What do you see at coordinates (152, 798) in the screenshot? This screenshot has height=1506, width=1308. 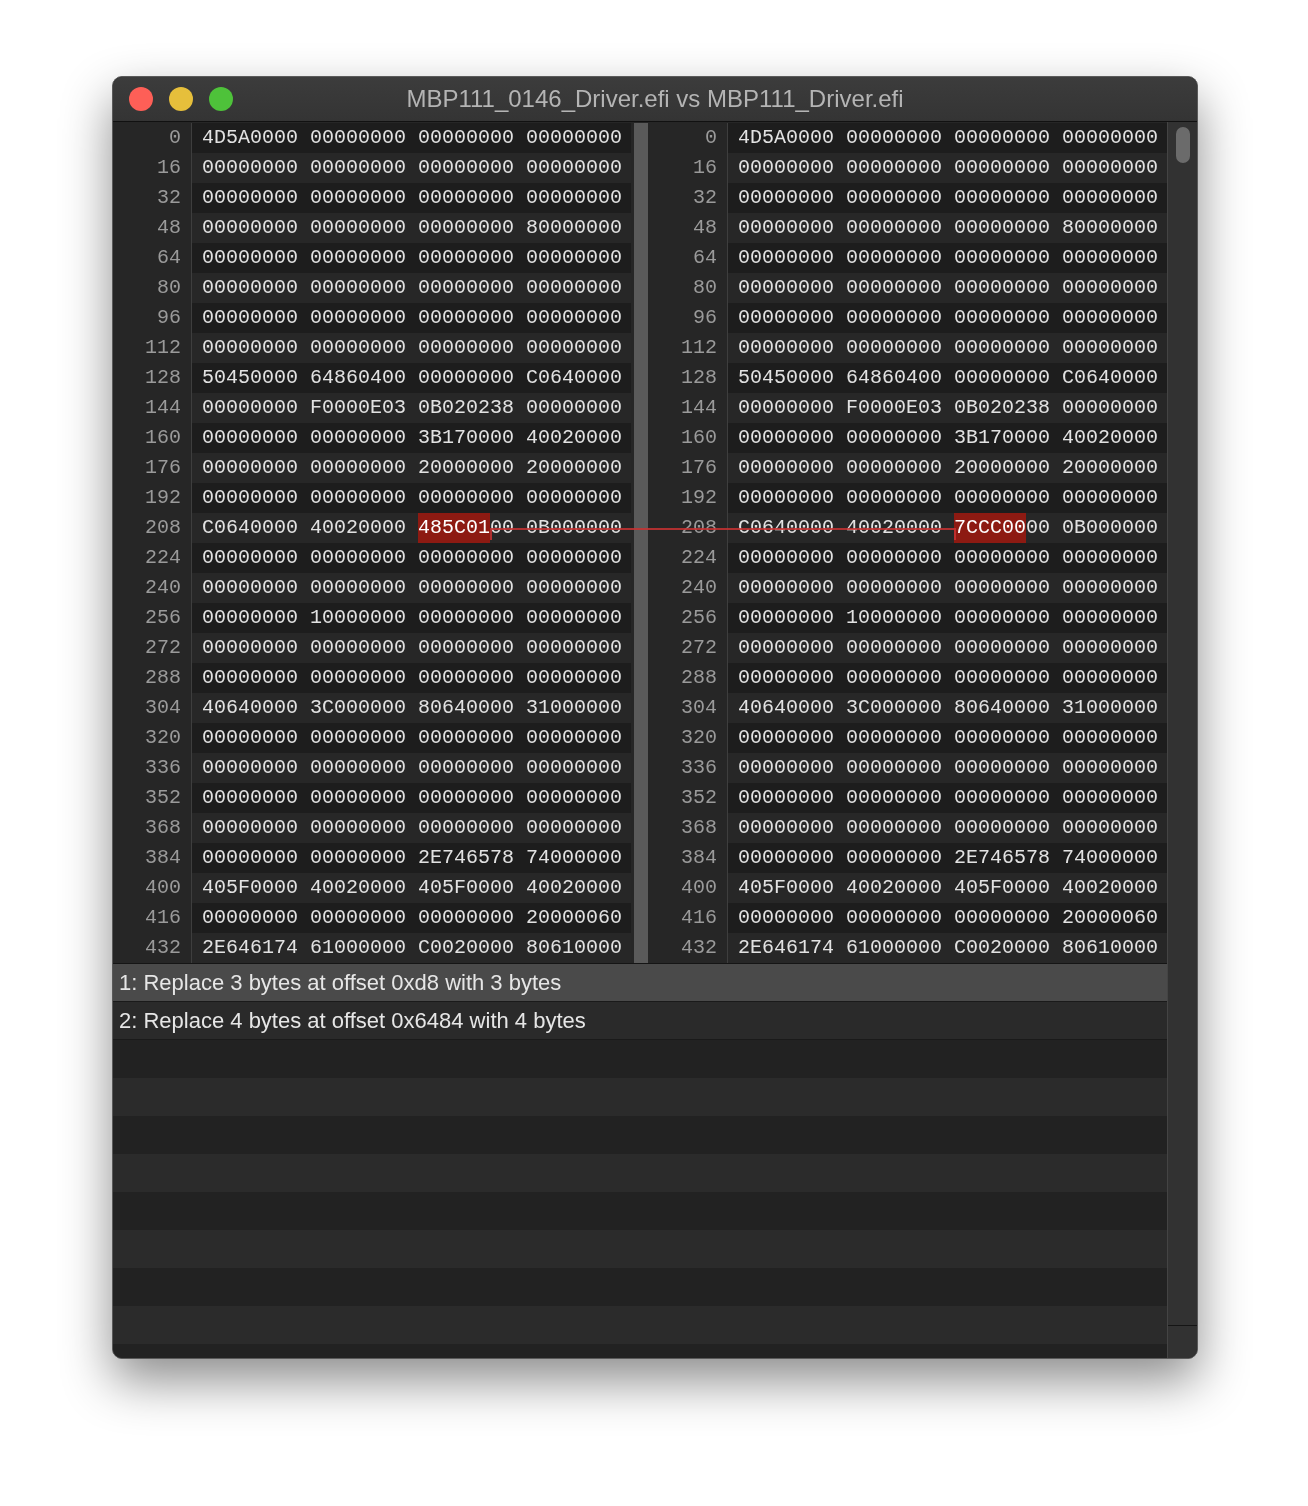 I see `offset-label: 352` at bounding box center [152, 798].